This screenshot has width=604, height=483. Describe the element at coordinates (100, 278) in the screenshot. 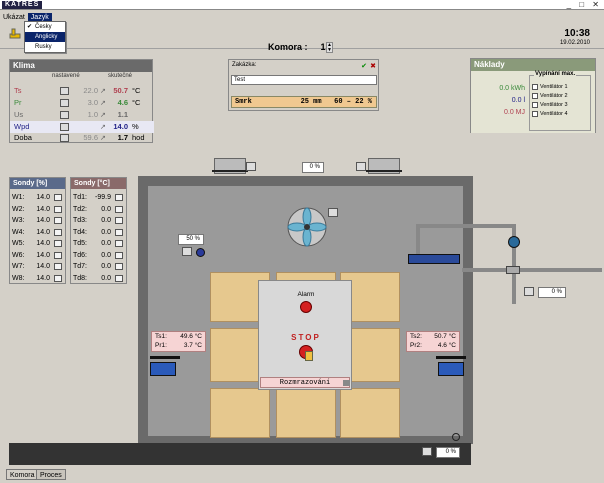

I see `sonda-row: Td8: 0.0` at that location.